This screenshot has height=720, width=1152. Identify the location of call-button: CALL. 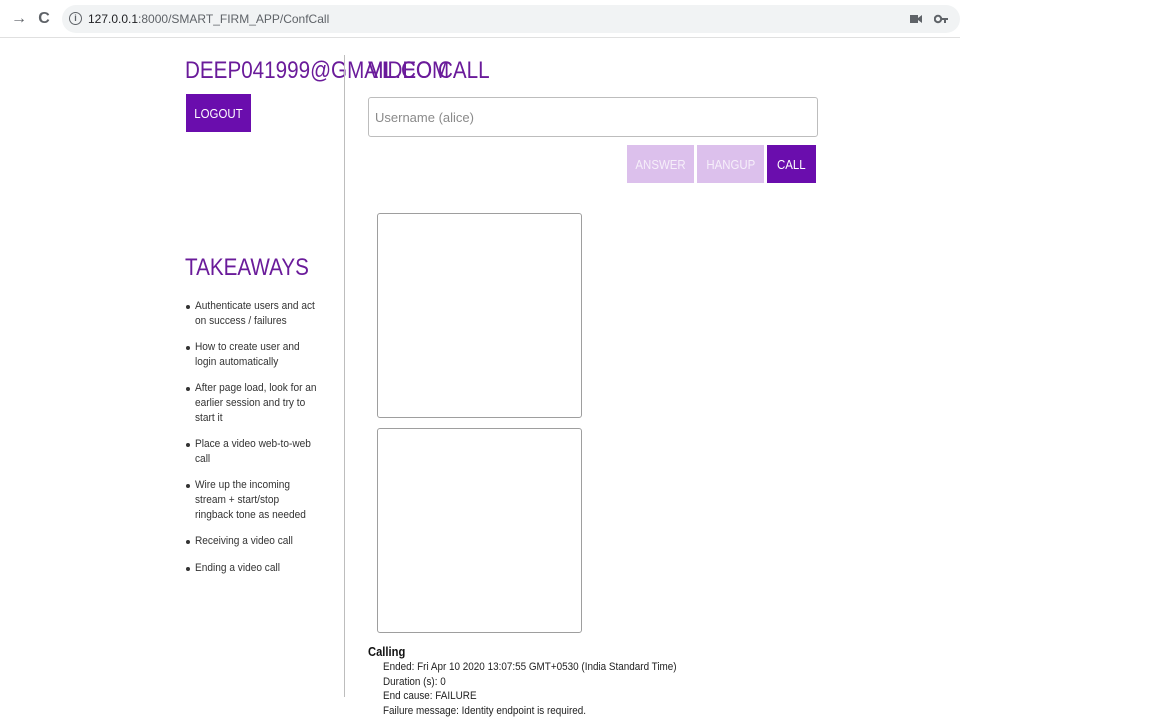
(791, 164).